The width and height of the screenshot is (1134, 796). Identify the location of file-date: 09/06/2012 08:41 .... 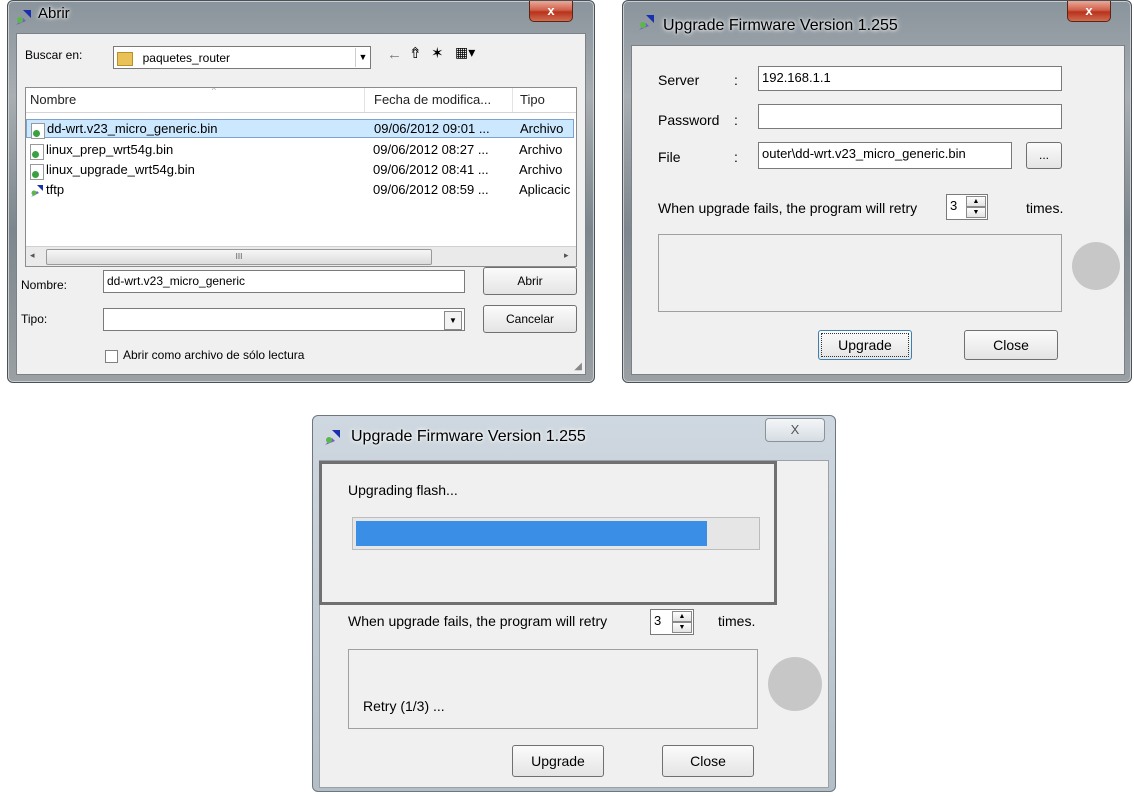
(431, 169).